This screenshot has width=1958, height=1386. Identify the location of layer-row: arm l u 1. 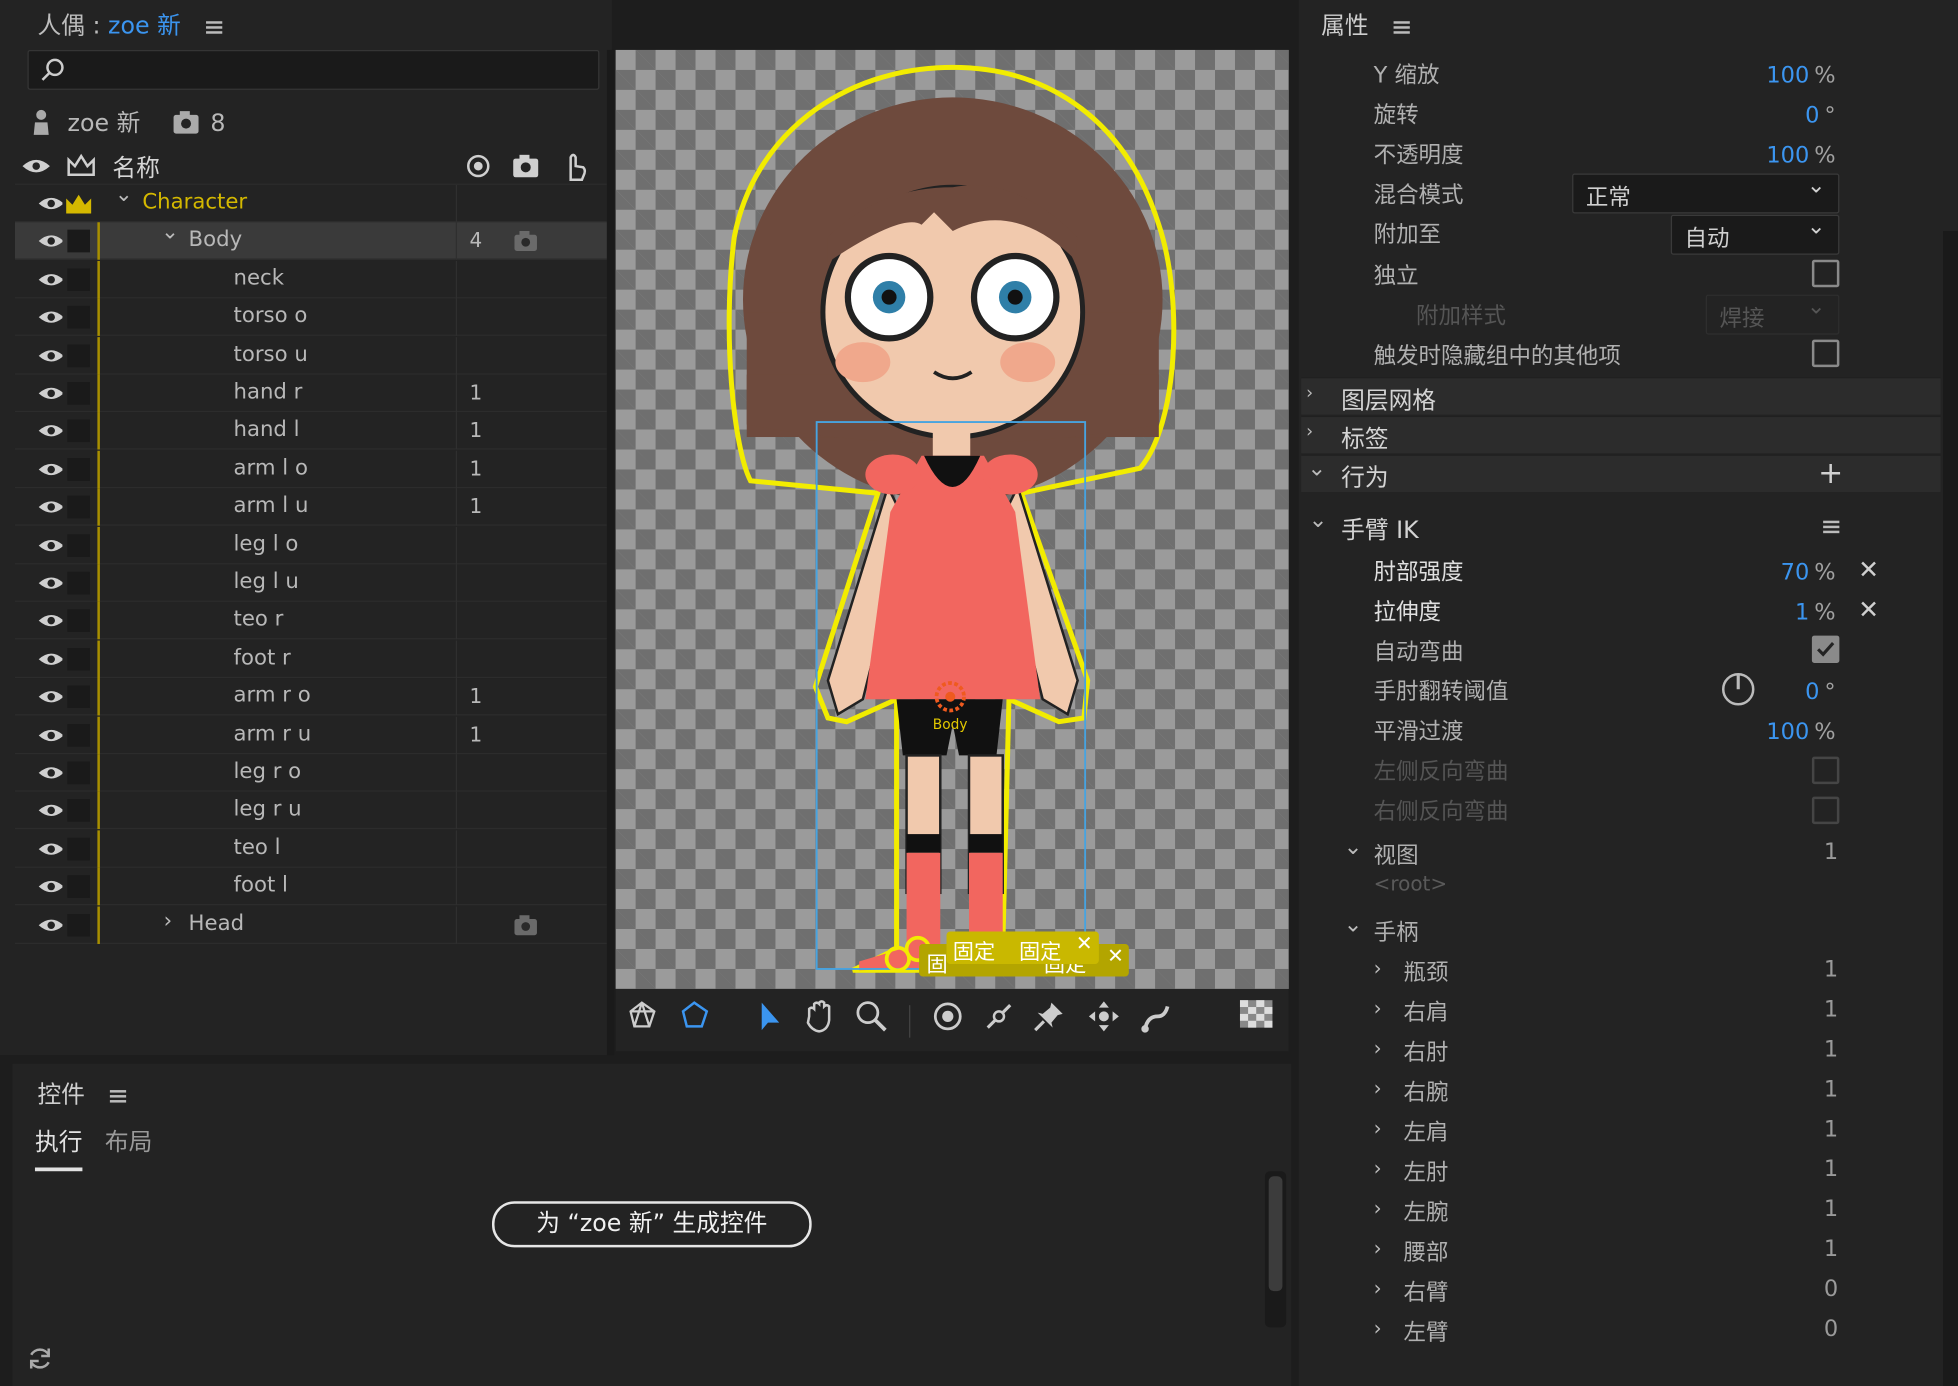
(310, 507).